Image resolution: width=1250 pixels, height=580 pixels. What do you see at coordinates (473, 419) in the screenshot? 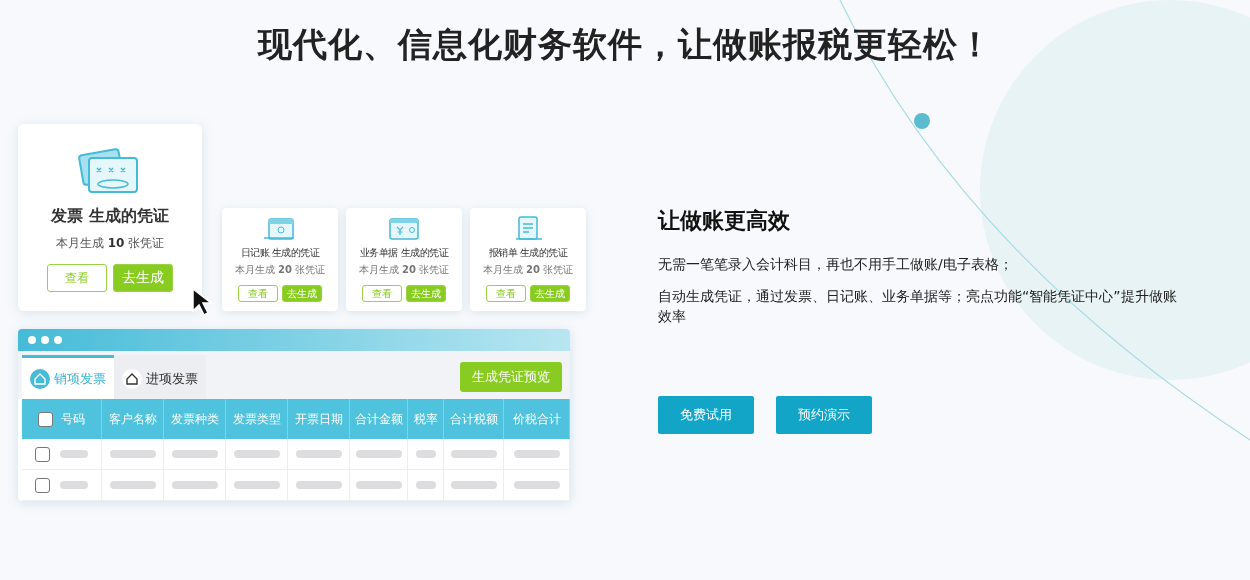
I see `column-label: 合计税额` at bounding box center [473, 419].